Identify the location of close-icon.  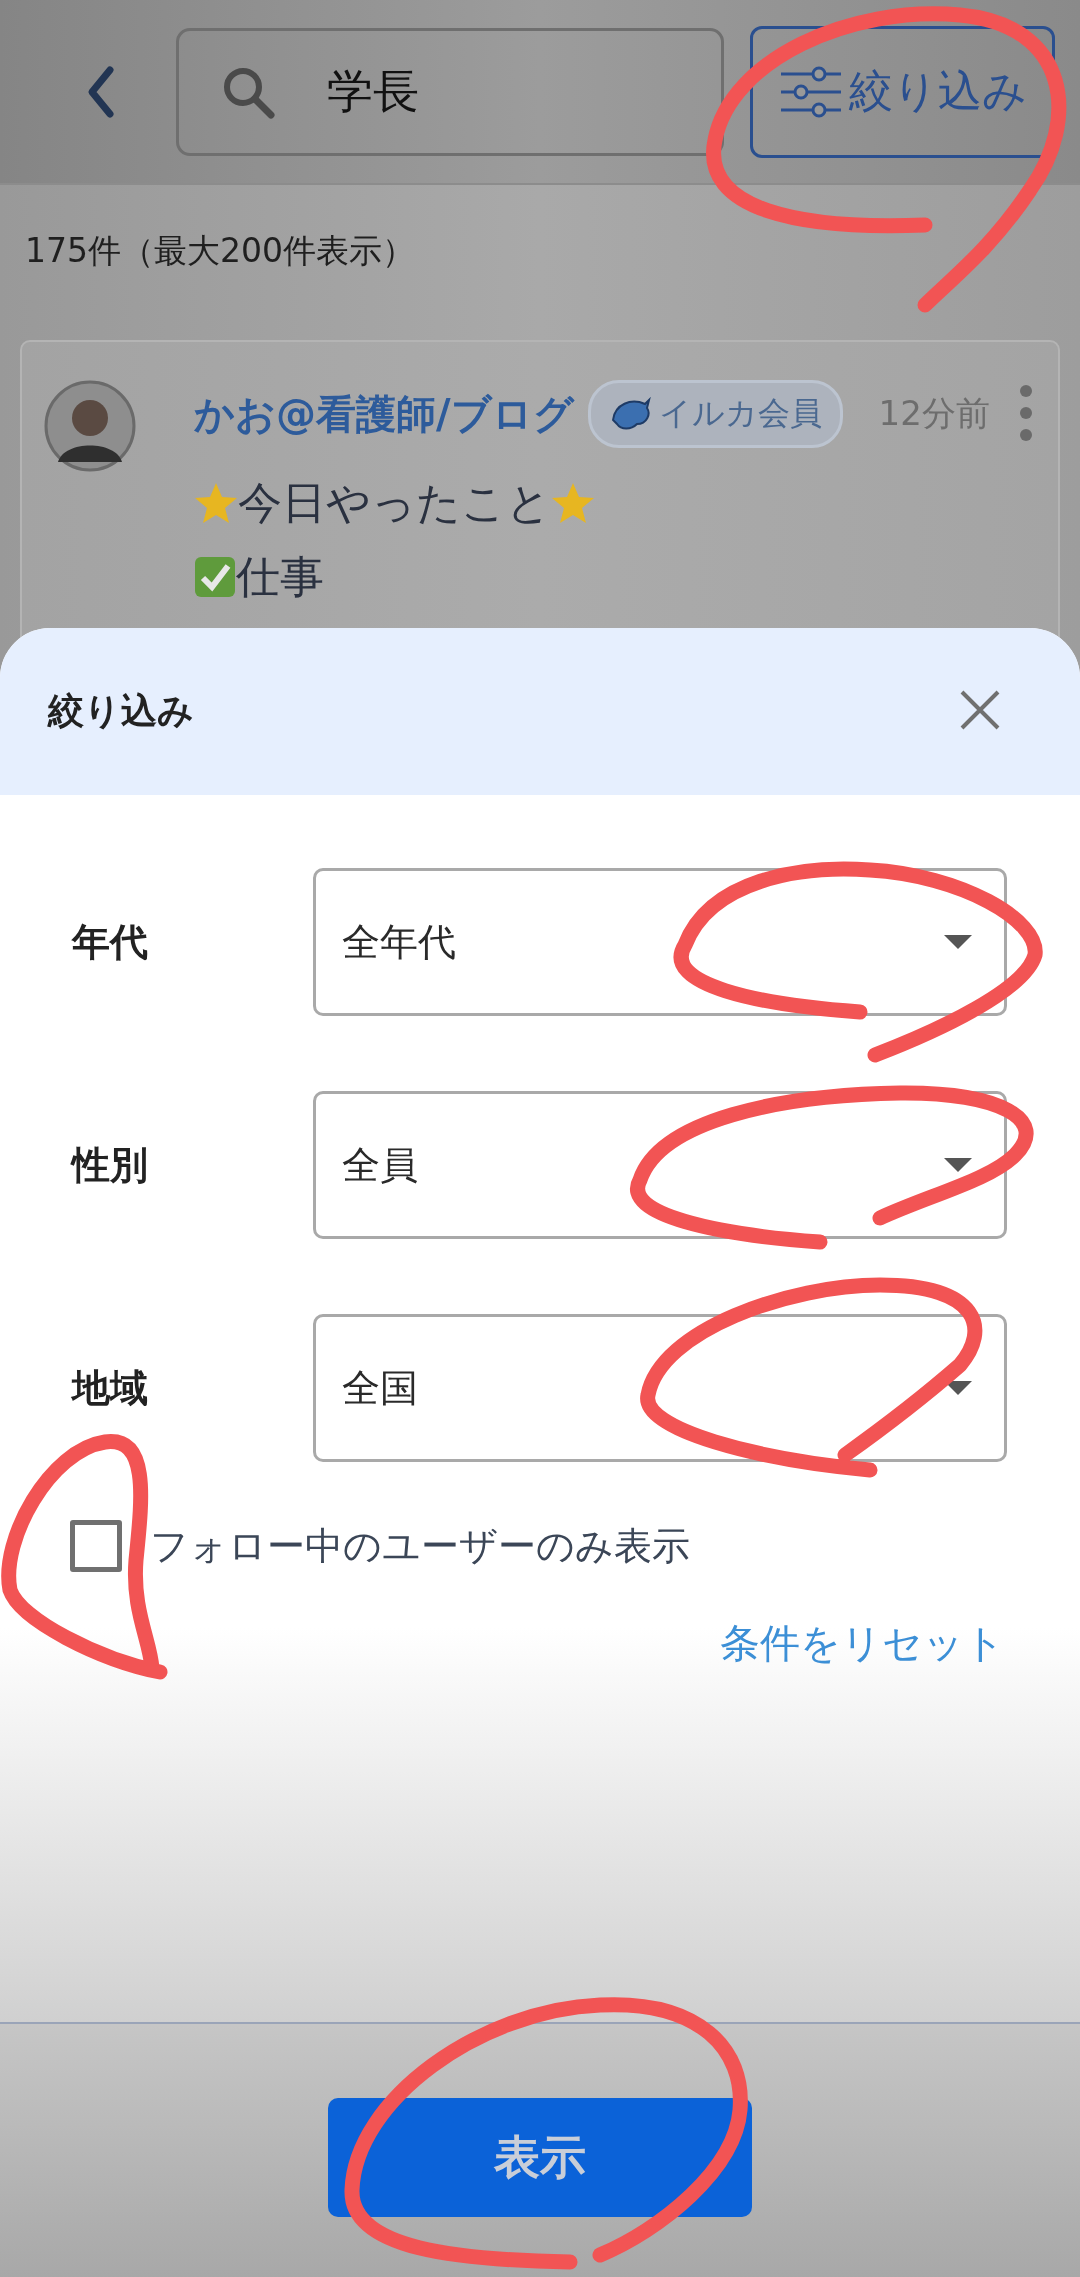
(980, 710).